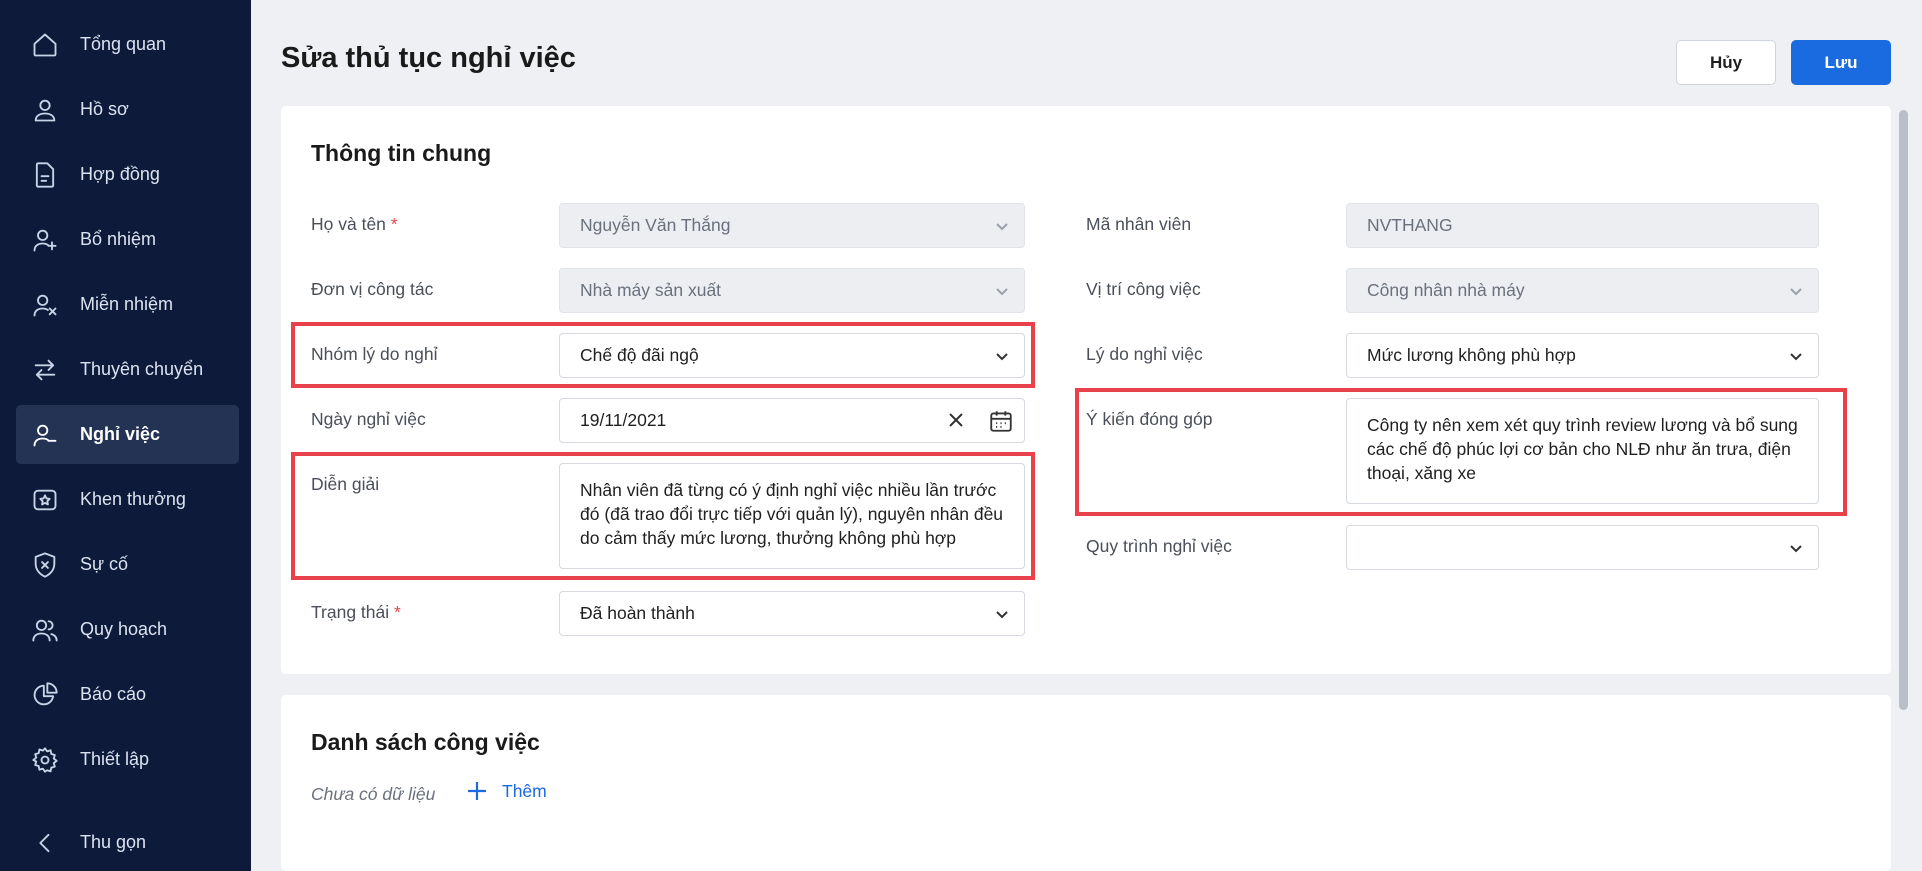  What do you see at coordinates (118, 239) in the screenshot?
I see `sidebar-item-label: Bổ nhiệm` at bounding box center [118, 239].